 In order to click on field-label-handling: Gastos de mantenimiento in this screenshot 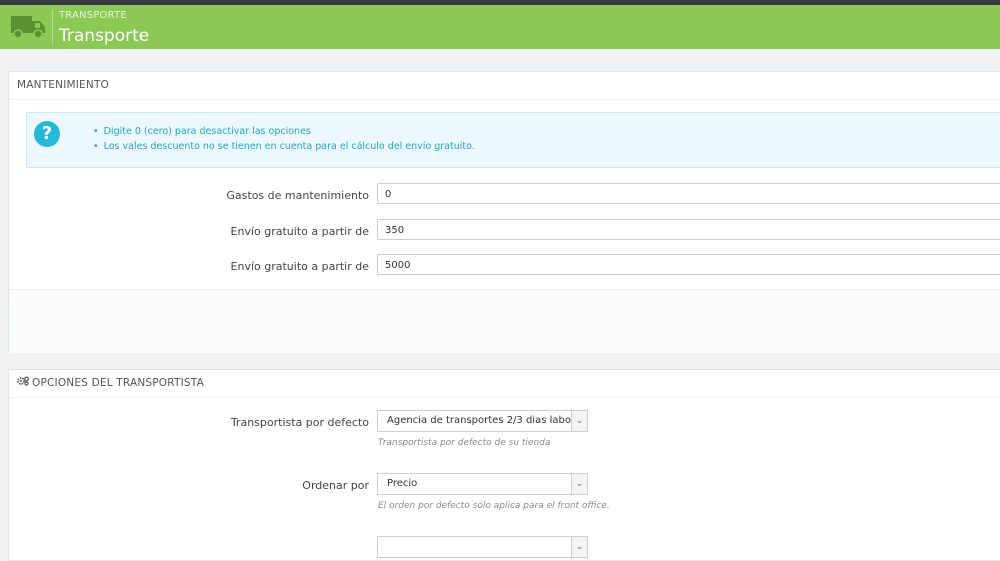, I will do `click(297, 195)`.